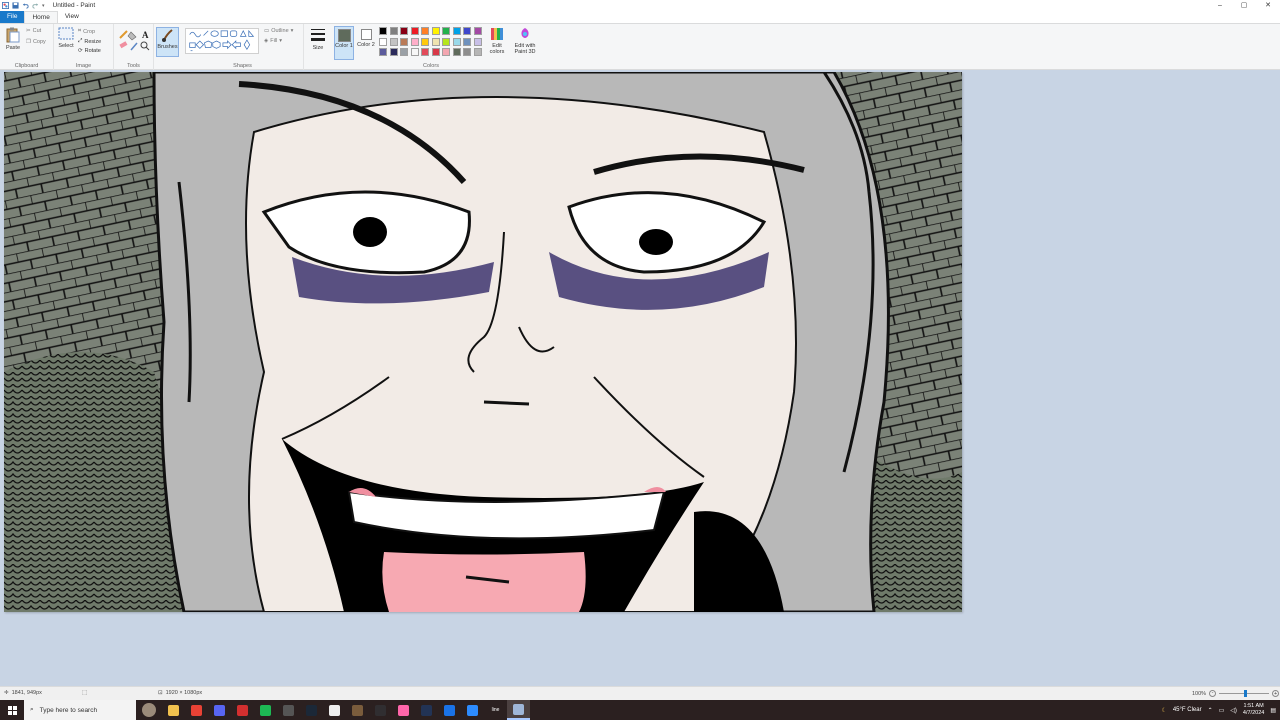 Image resolution: width=1280 pixels, height=720 pixels. What do you see at coordinates (66, 38) in the screenshot?
I see `select-button: Select` at bounding box center [66, 38].